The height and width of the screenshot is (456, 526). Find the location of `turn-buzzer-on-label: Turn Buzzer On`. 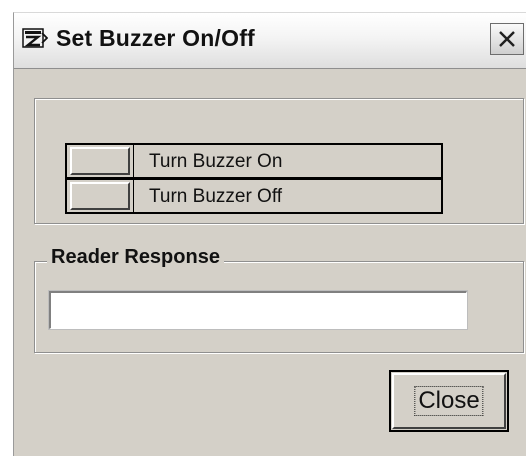

turn-buzzer-on-label: Turn Buzzer On is located at coordinates (216, 161).